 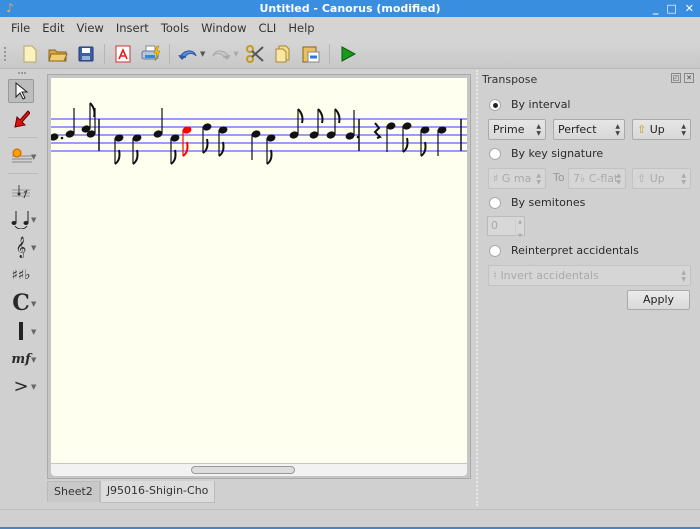 I want to click on to-key-select: 7♭ C-flat ▲ ▼, so click(x=597, y=178).